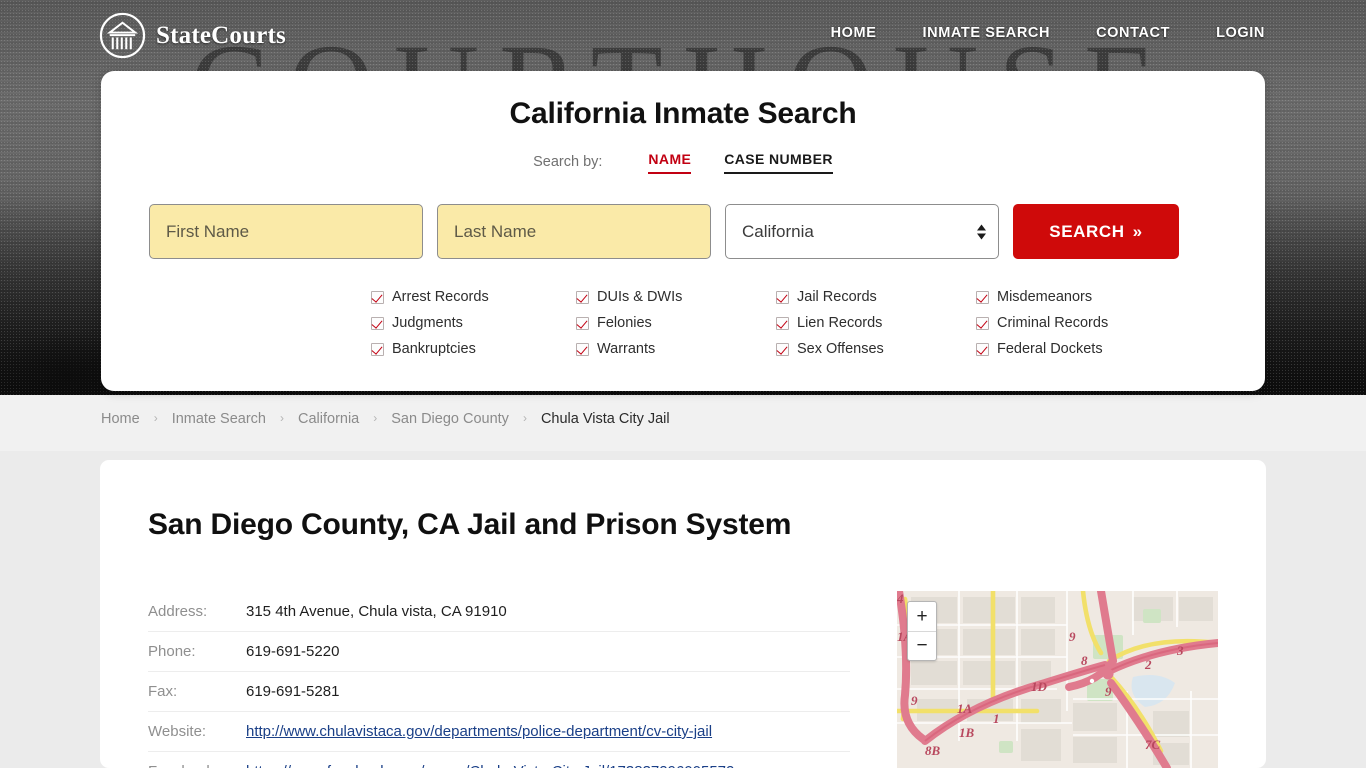 This screenshot has width=1366, height=768. Describe the element at coordinates (1133, 33) in the screenshot. I see `nav-item-contact: CONTACT` at that location.